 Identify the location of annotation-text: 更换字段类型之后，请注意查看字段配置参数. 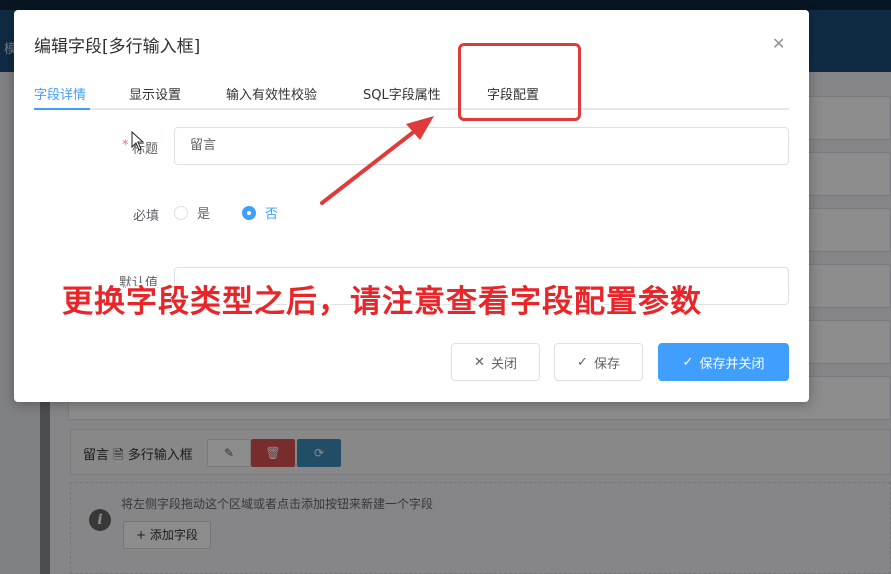
(382, 302).